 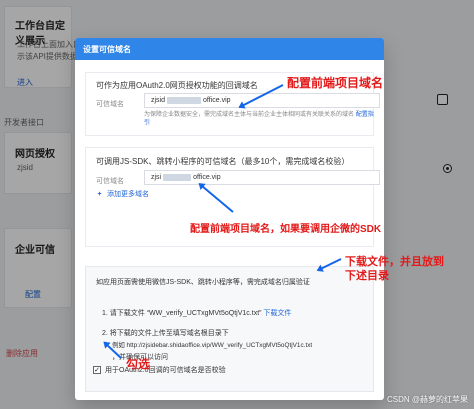 What do you see at coordinates (99, 194) in the screenshot?
I see `plus-icon: +` at bounding box center [99, 194].